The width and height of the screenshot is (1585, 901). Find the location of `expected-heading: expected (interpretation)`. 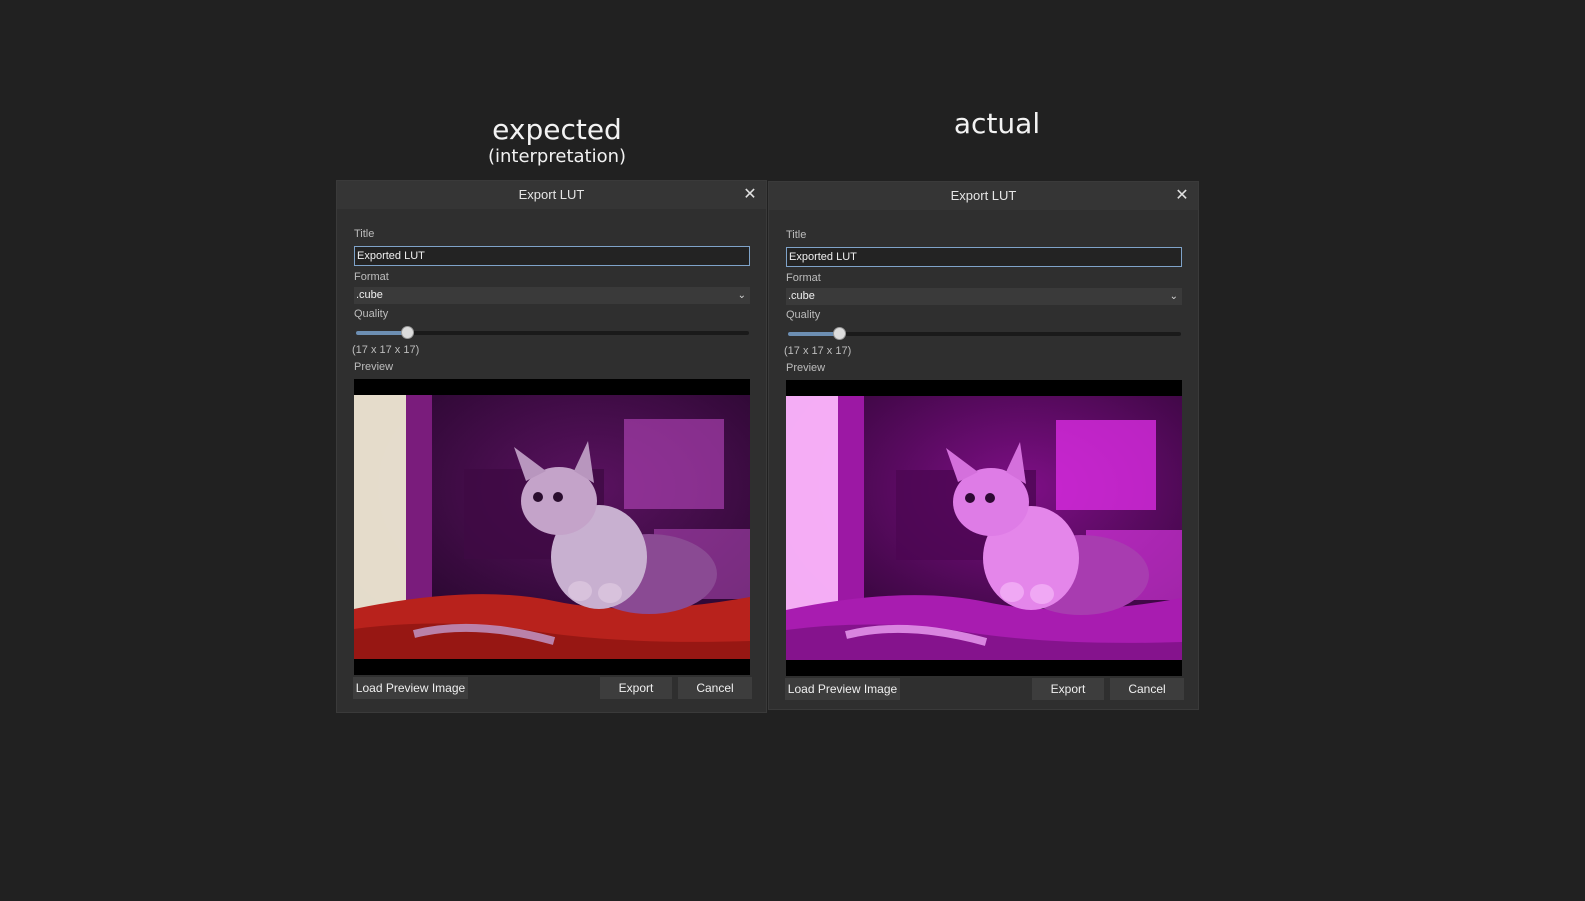

expected-heading: expected (interpretation) is located at coordinates (557, 141).